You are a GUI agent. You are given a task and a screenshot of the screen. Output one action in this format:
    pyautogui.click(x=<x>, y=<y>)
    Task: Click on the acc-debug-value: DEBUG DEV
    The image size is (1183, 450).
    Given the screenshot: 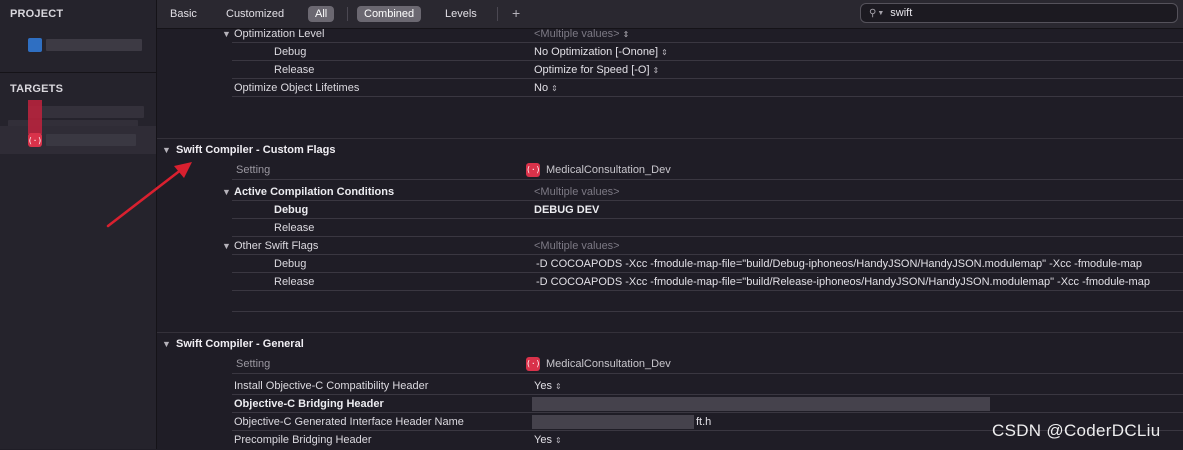 What is the action you would take?
    pyautogui.click(x=566, y=210)
    